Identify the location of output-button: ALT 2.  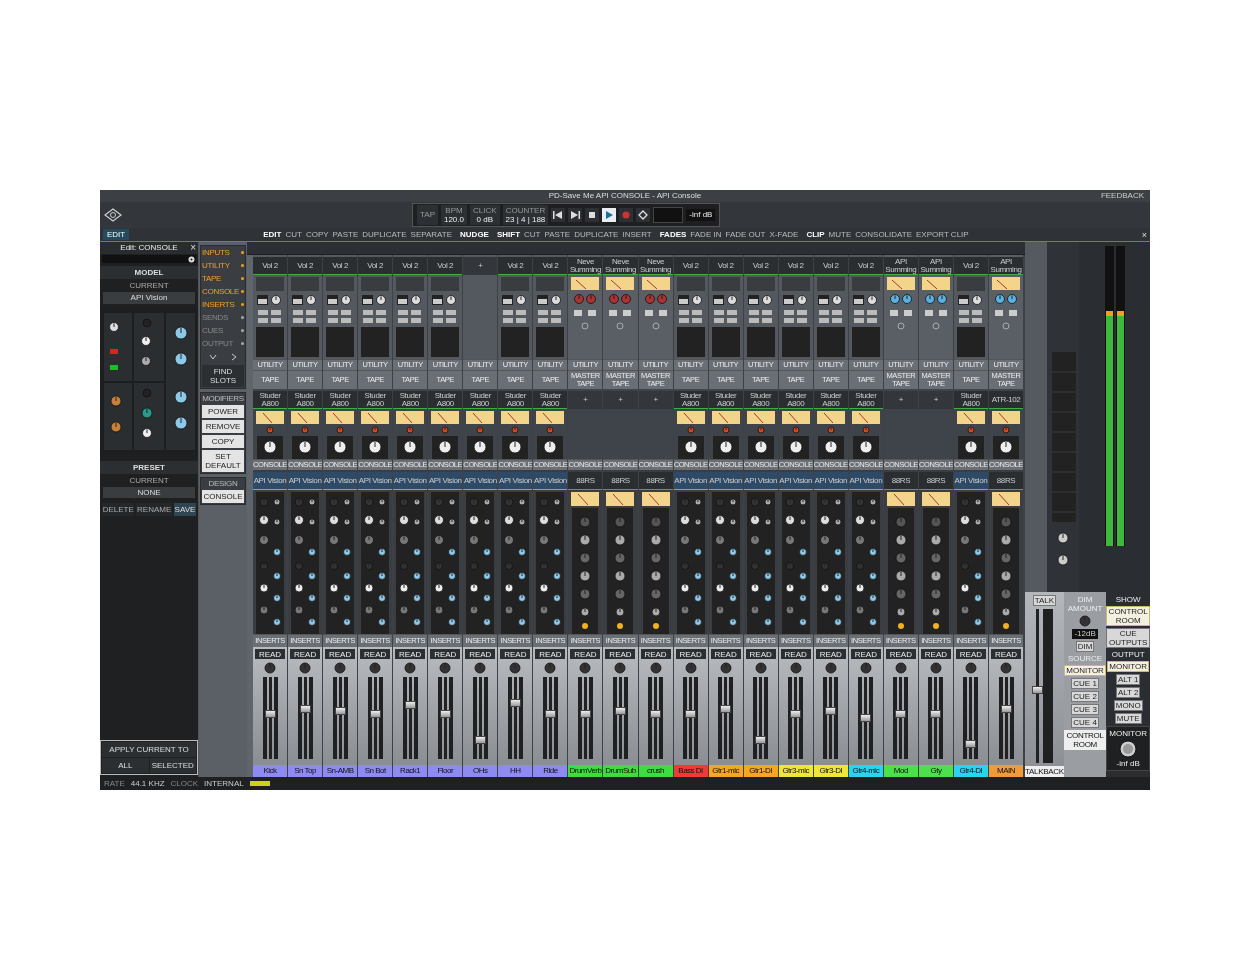
(1128, 693).